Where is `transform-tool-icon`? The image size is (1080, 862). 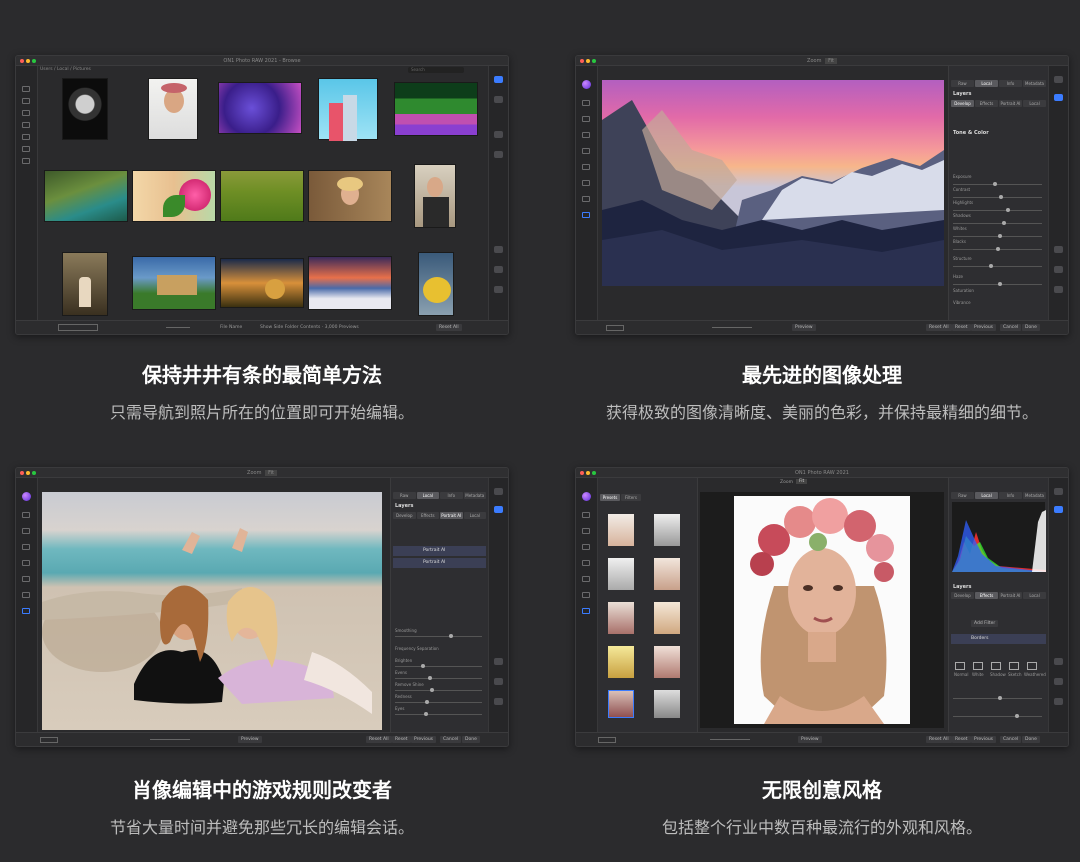
transform-tool-icon is located at coordinates (586, 531).